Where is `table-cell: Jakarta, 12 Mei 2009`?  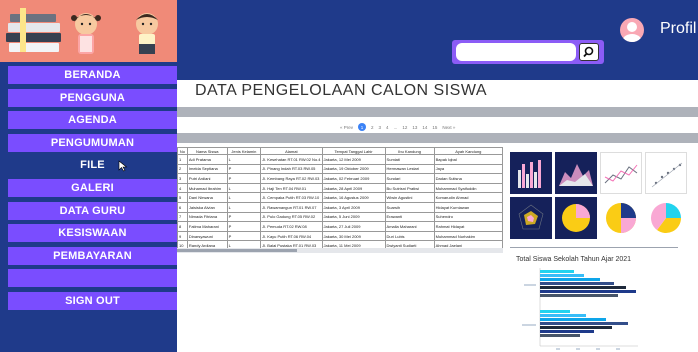 table-cell: Jakarta, 12 Mei 2009 is located at coordinates (353, 159).